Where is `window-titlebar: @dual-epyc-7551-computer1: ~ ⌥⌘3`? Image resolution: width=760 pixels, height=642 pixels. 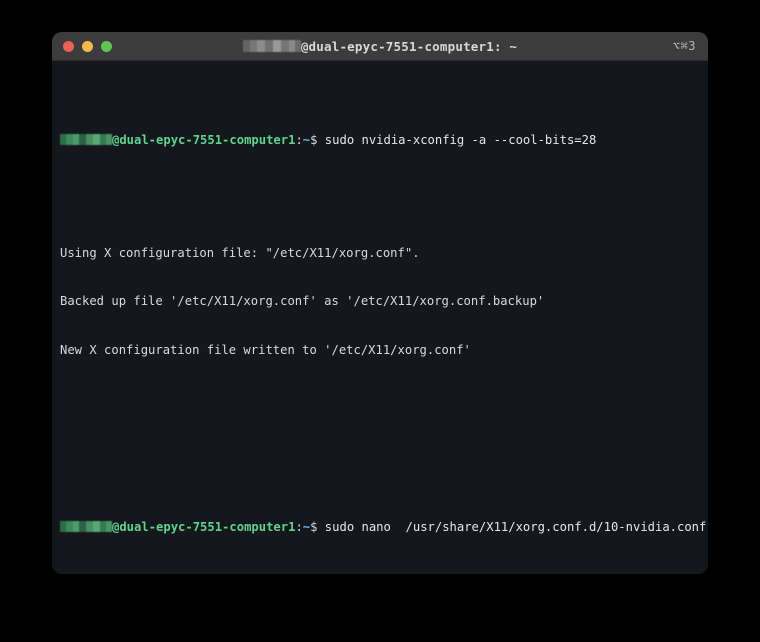
window-titlebar: @dual-epyc-7551-computer1: ~ ⌥⌘3 is located at coordinates (380, 46).